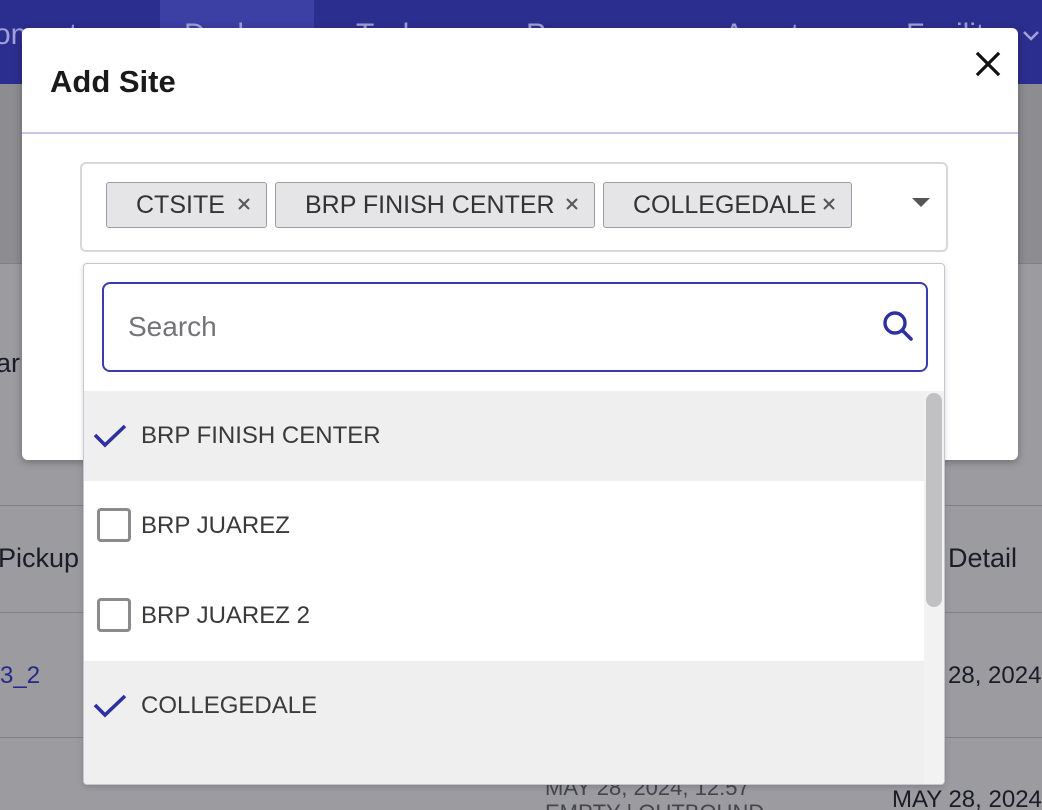  What do you see at coordinates (10, 363) in the screenshot?
I see `background-label-fragment: ar` at bounding box center [10, 363].